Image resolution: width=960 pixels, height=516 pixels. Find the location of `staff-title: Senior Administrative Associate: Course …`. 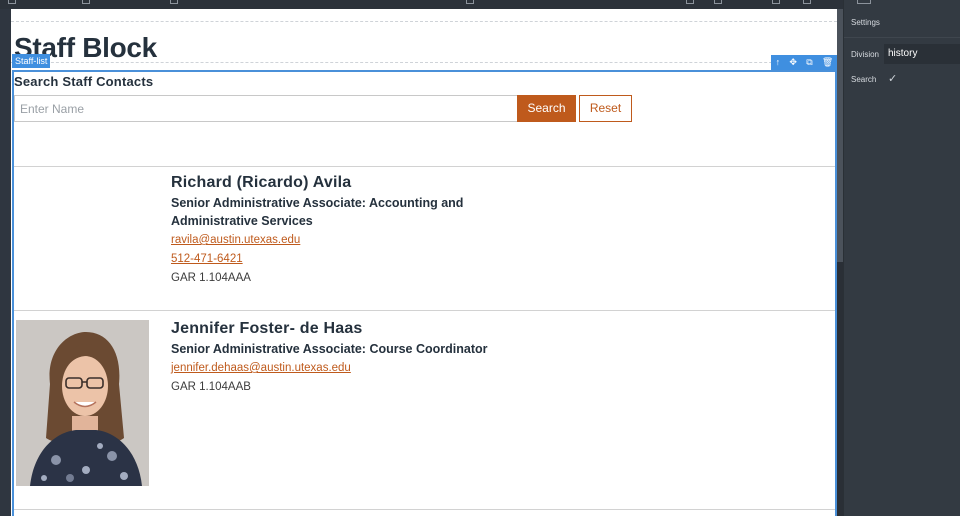

staff-title: Senior Administrative Associate: Course … is located at coordinates (329, 349).